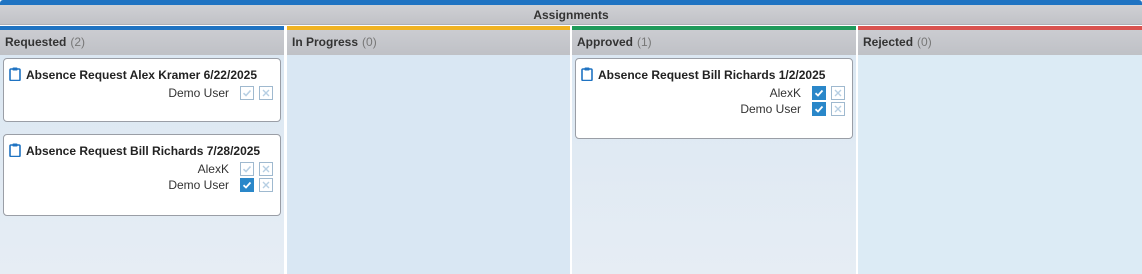 The height and width of the screenshot is (274, 1142). Describe the element at coordinates (712, 75) in the screenshot. I see `card-title-text: Absence Request Bill Richards 1/2/2025` at that location.